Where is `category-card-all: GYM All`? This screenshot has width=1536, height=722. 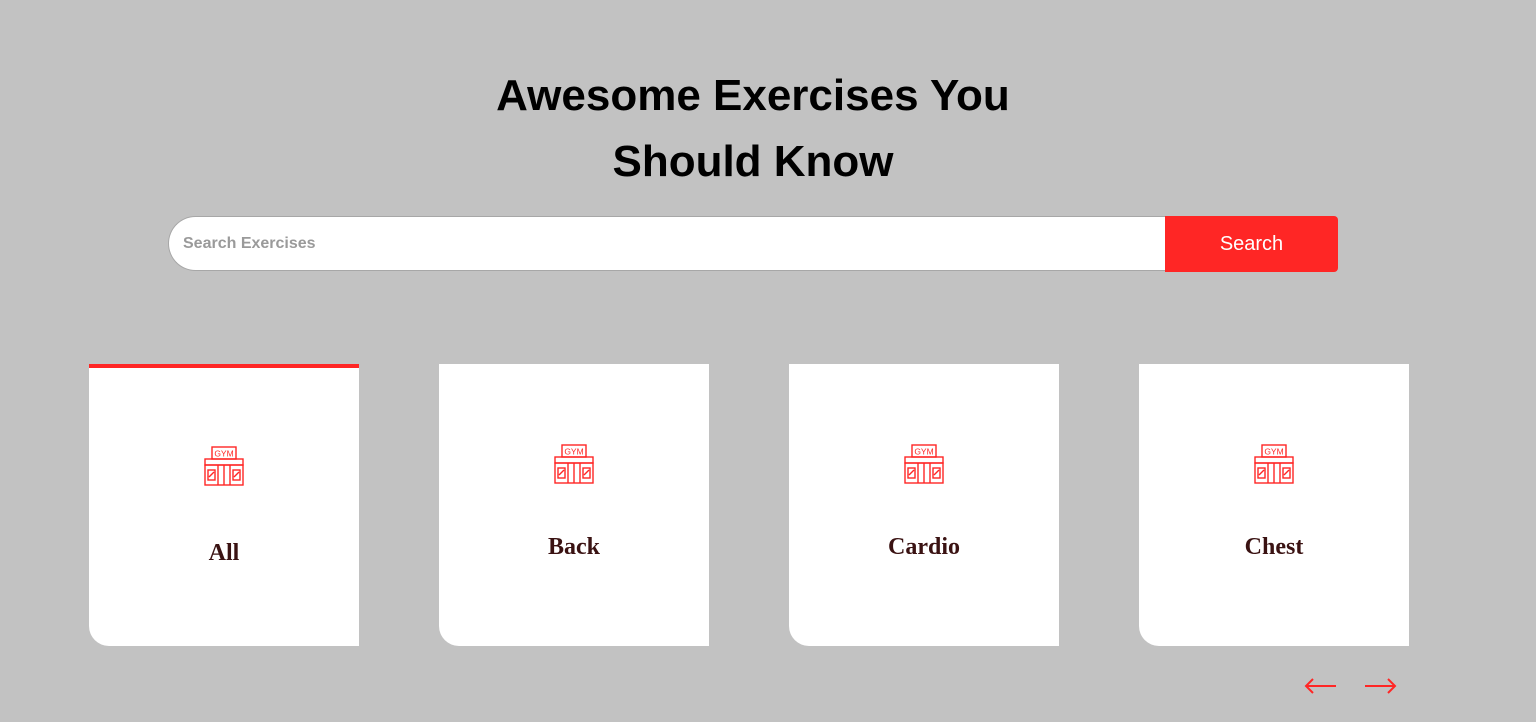
category-card-all: GYM All is located at coordinates (224, 505).